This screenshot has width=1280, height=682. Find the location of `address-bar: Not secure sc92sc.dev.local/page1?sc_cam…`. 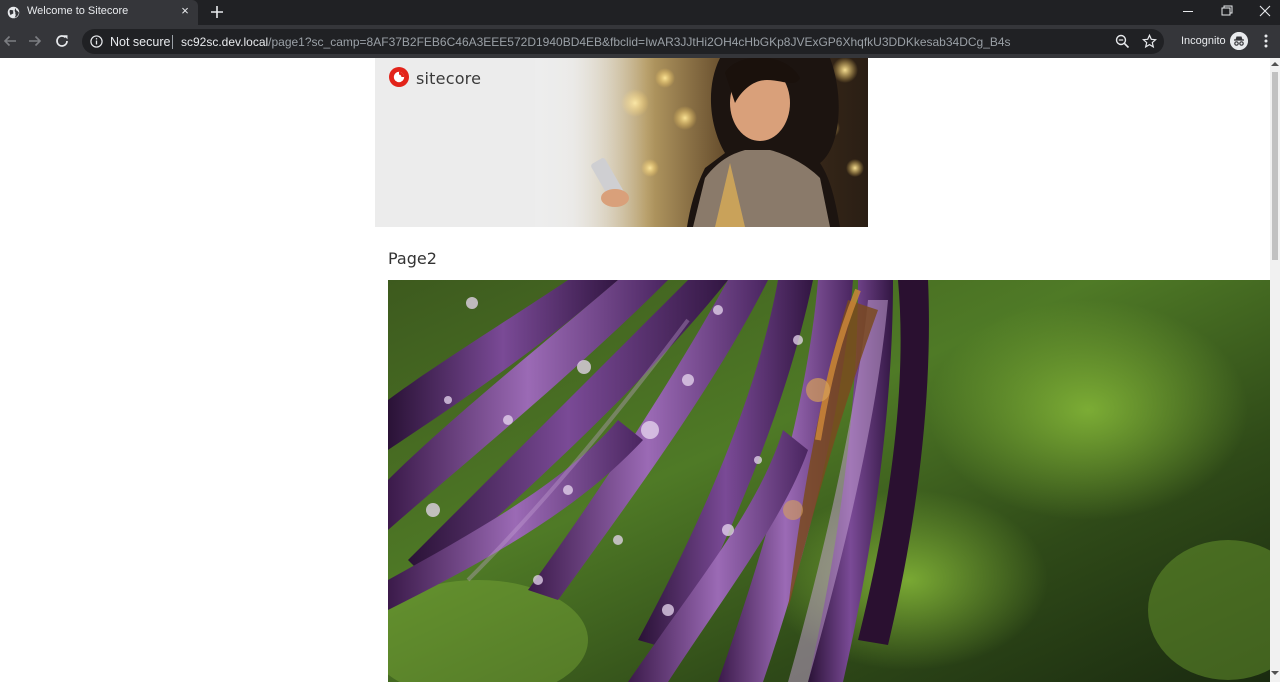

address-bar: Not secure sc92sc.dev.local/page1?sc_cam… is located at coordinates (623, 41).